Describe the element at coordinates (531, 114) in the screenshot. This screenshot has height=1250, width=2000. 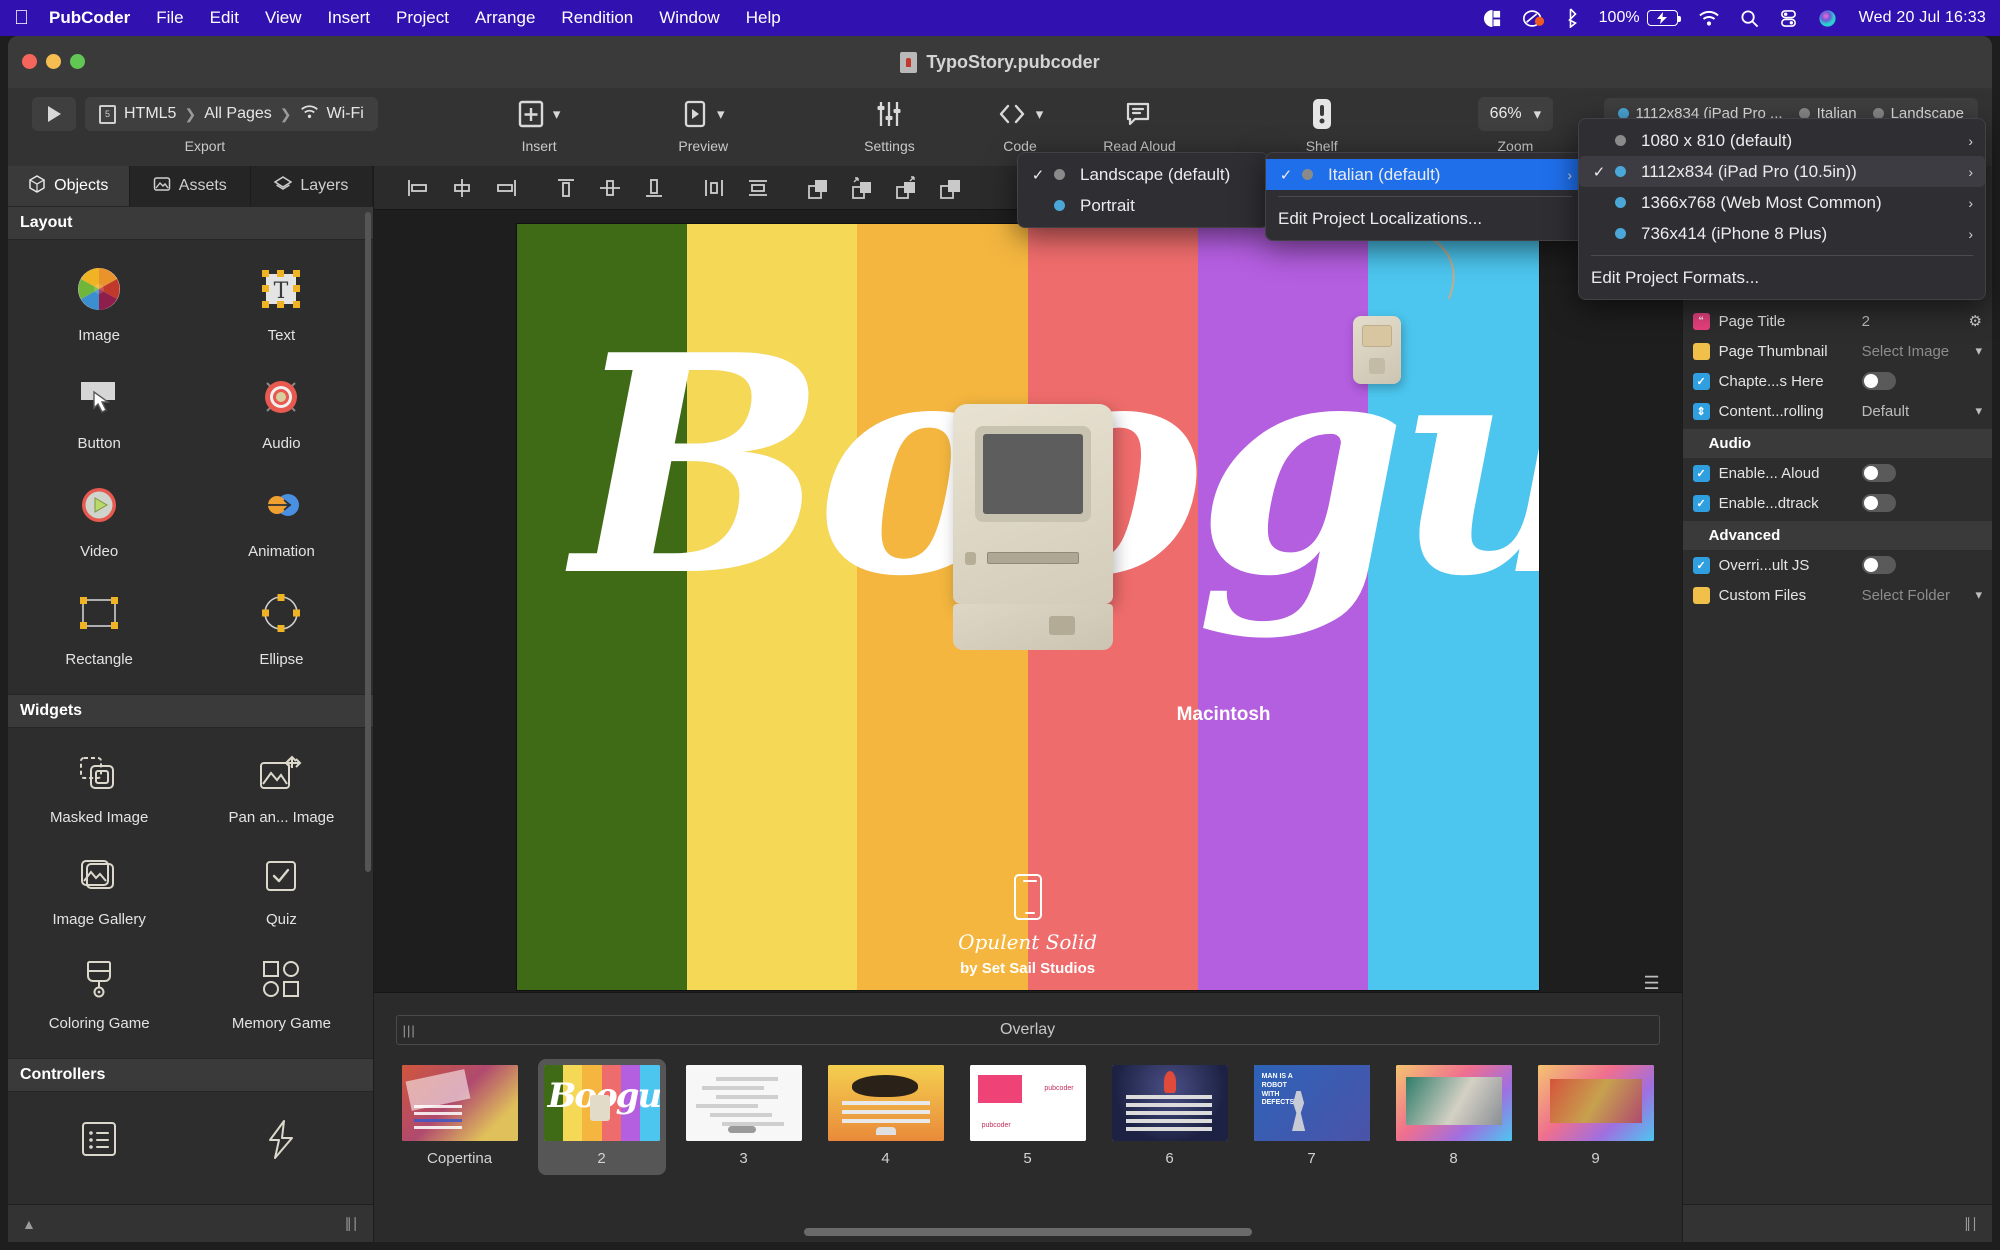
I see `plus-box-icon` at that location.